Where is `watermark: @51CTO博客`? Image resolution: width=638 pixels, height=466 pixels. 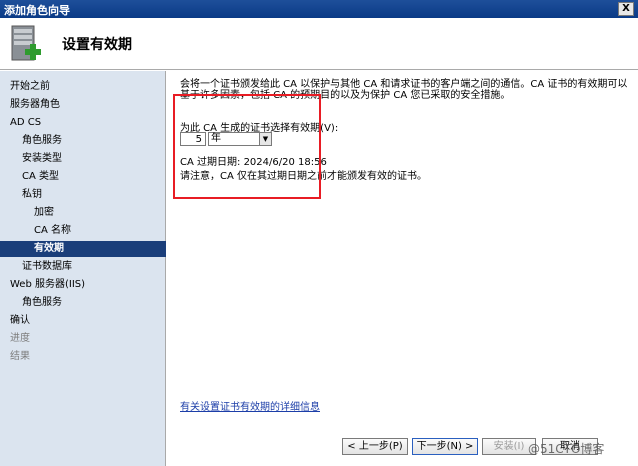
watermark: @51CTO博客 is located at coordinates (566, 449).